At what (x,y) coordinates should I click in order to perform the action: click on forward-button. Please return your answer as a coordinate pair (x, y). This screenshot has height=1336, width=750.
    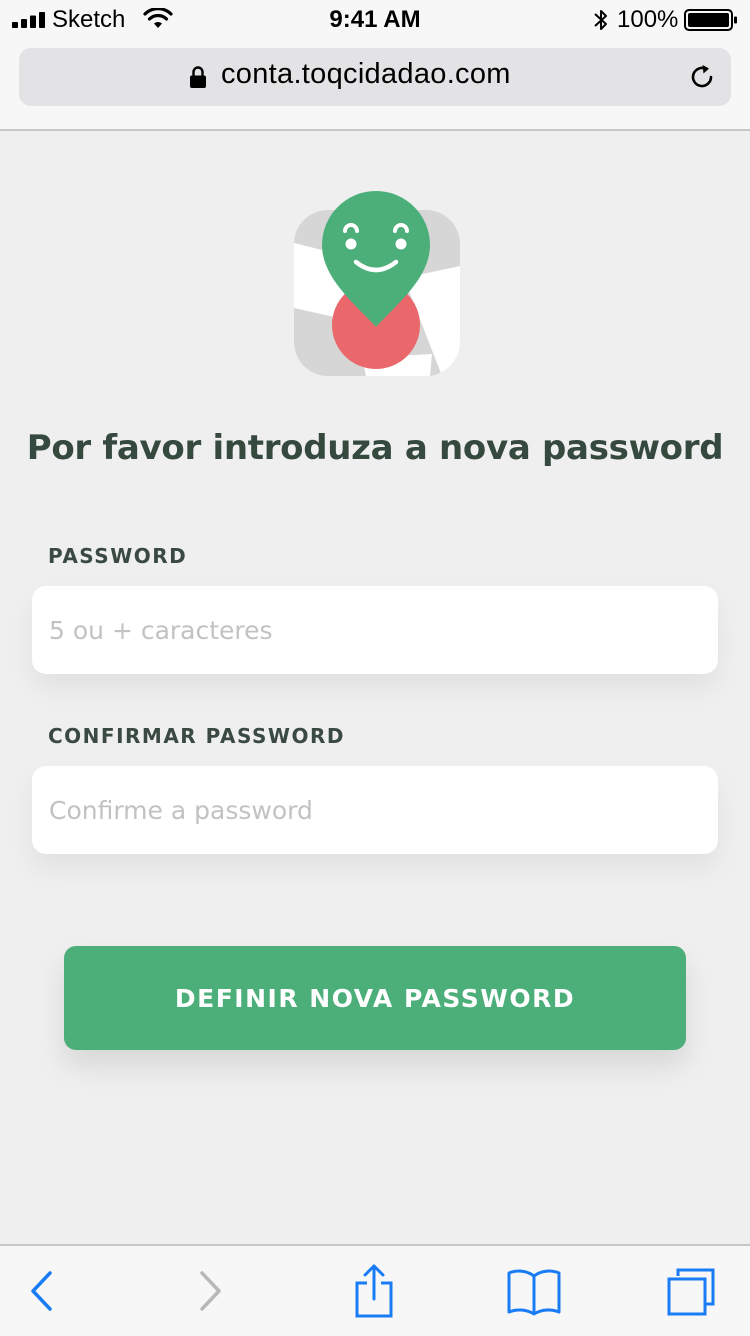
    Looking at the image, I should click on (210, 1291).